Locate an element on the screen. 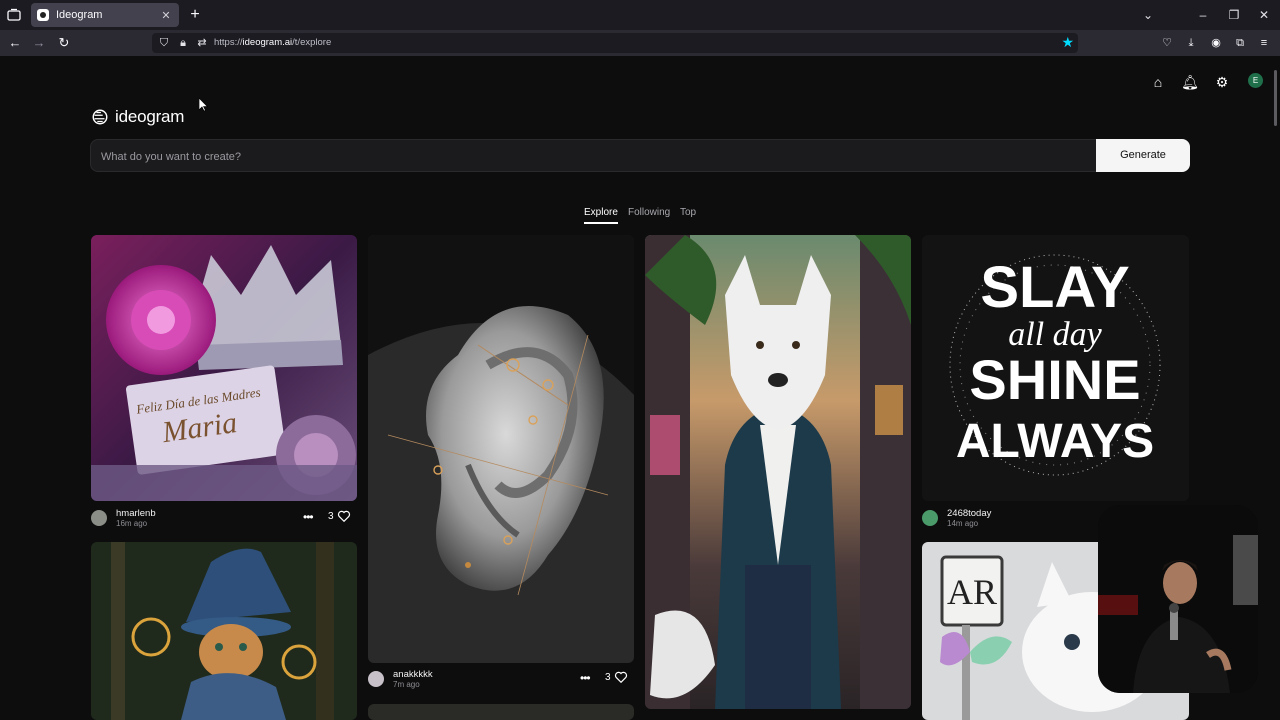  address-bar: ⛉ 🔒︎ ⇄ https://ideogram.ai/t/explore ★ is located at coordinates (615, 43).